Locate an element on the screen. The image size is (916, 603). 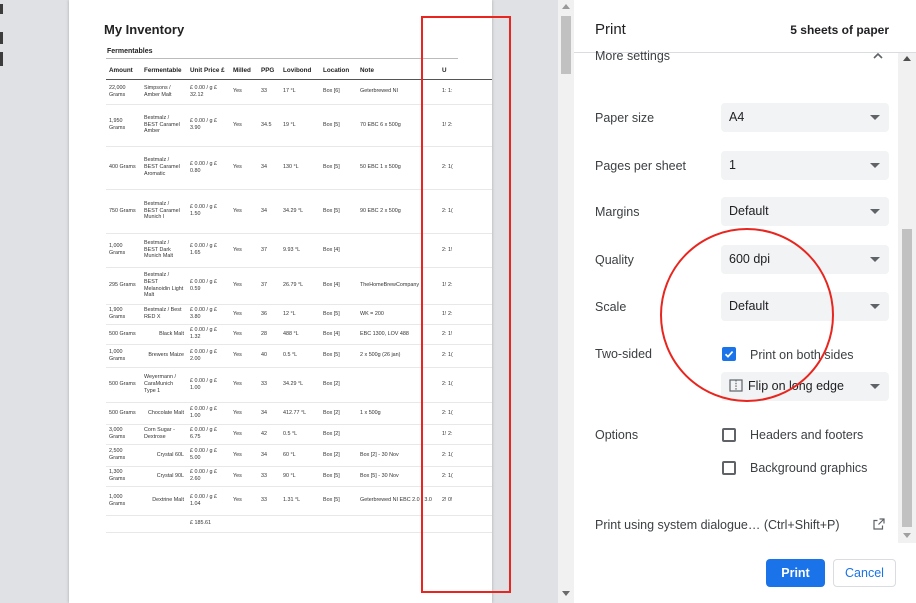
paper-size-select: A4 is located at coordinates (805, 117).